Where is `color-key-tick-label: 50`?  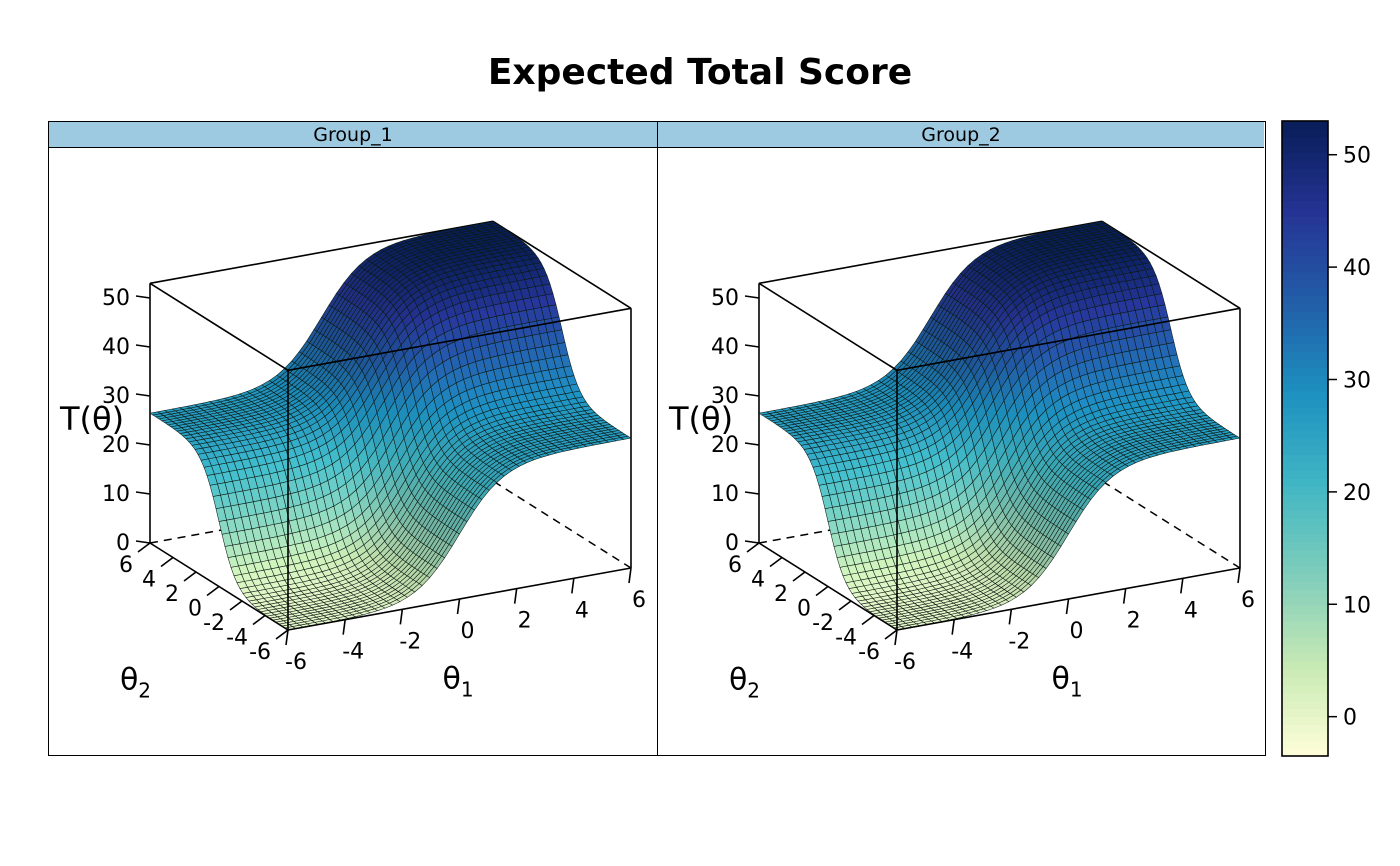
color-key-tick-label: 50 is located at coordinates (1357, 156).